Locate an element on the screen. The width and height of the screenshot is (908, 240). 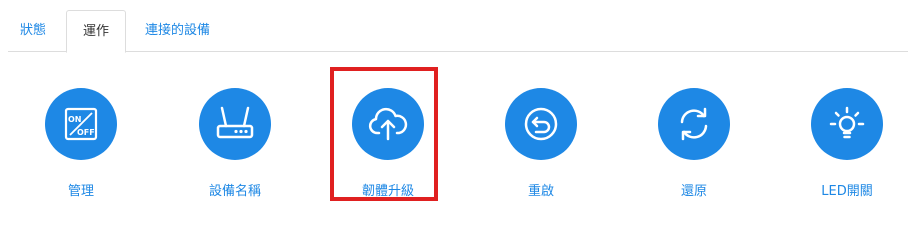
led-switch-label: LED開關 is located at coordinates (847, 191).